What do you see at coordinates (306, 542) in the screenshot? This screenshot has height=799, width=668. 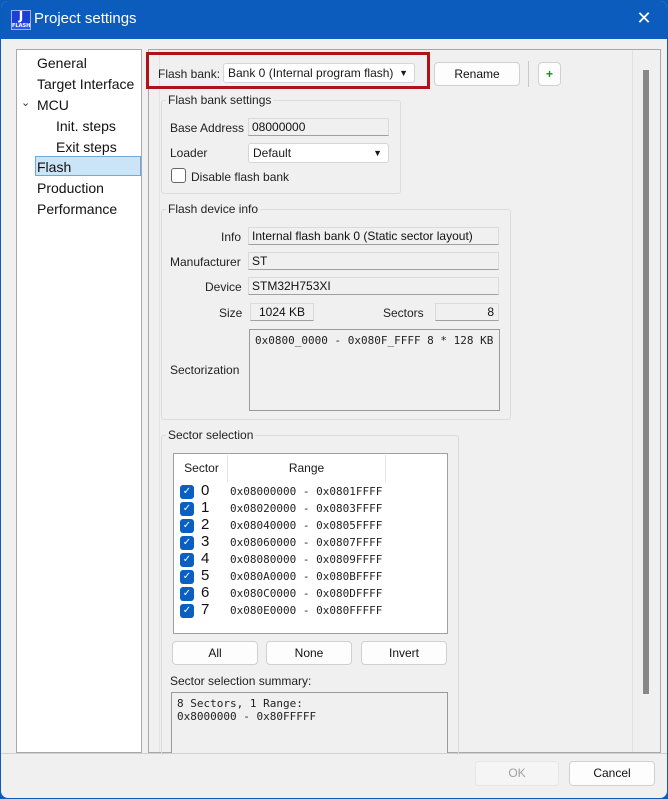 I see `sector-range: 0x08060000 - 0x0807FFFF` at bounding box center [306, 542].